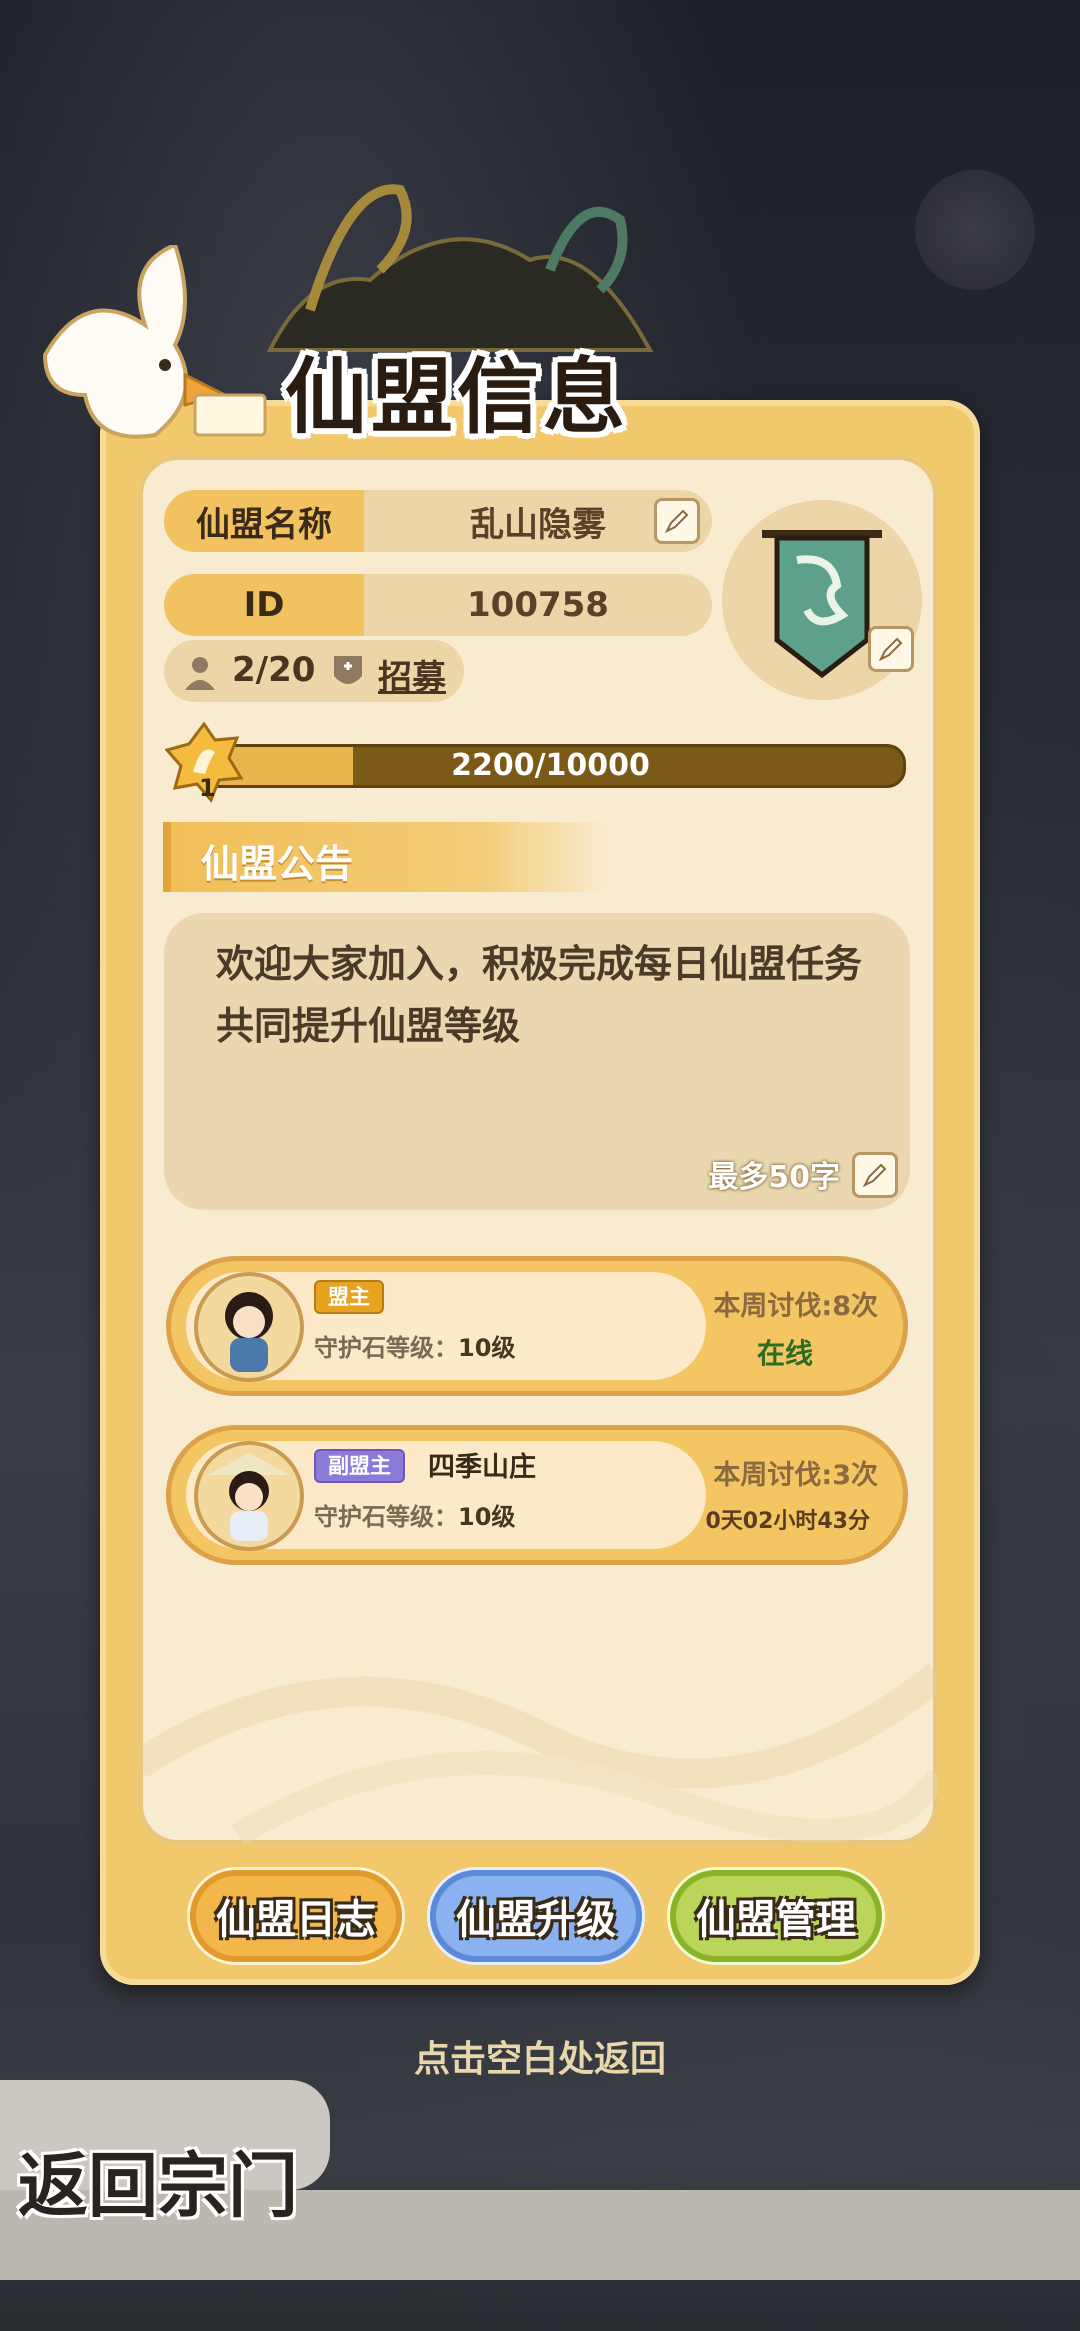 Image resolution: width=1080 pixels, height=2331 pixels. What do you see at coordinates (204, 762) in the screenshot?
I see `level-badge: 1` at bounding box center [204, 762].